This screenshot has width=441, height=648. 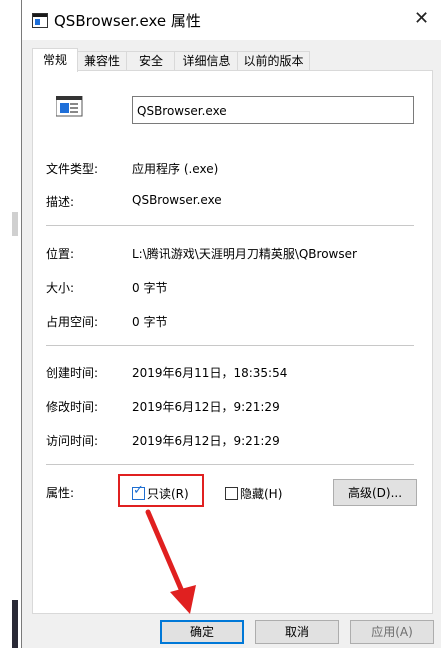 I want to click on accessed-value: 2019年6月12日，9:21:29, so click(x=206, y=441).